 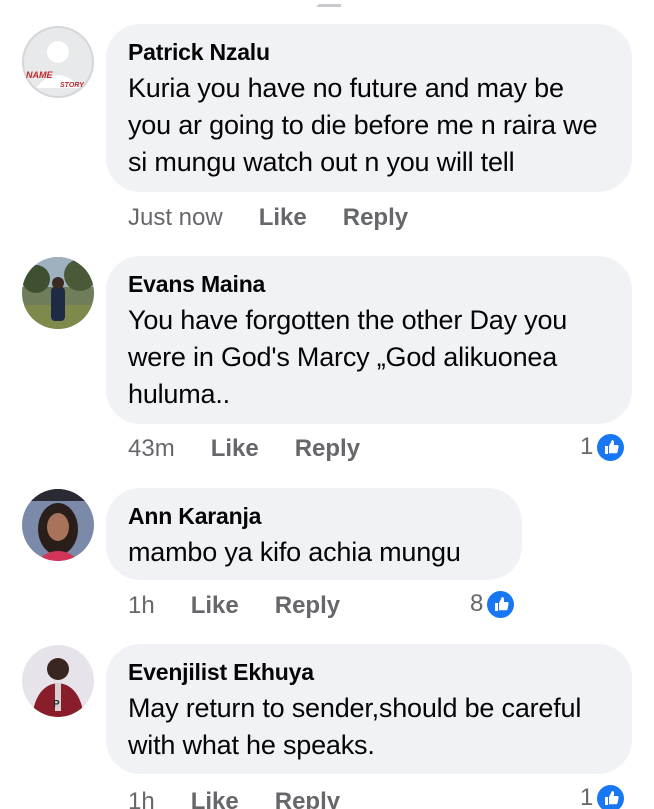 What do you see at coordinates (39, 75) in the screenshot?
I see `avatar-logo-text: NAME` at bounding box center [39, 75].